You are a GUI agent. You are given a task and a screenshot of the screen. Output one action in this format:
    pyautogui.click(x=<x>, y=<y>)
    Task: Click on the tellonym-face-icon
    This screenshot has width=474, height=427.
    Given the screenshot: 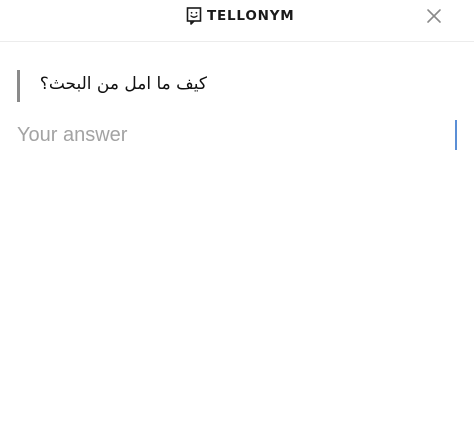 What is the action you would take?
    pyautogui.click(x=194, y=16)
    